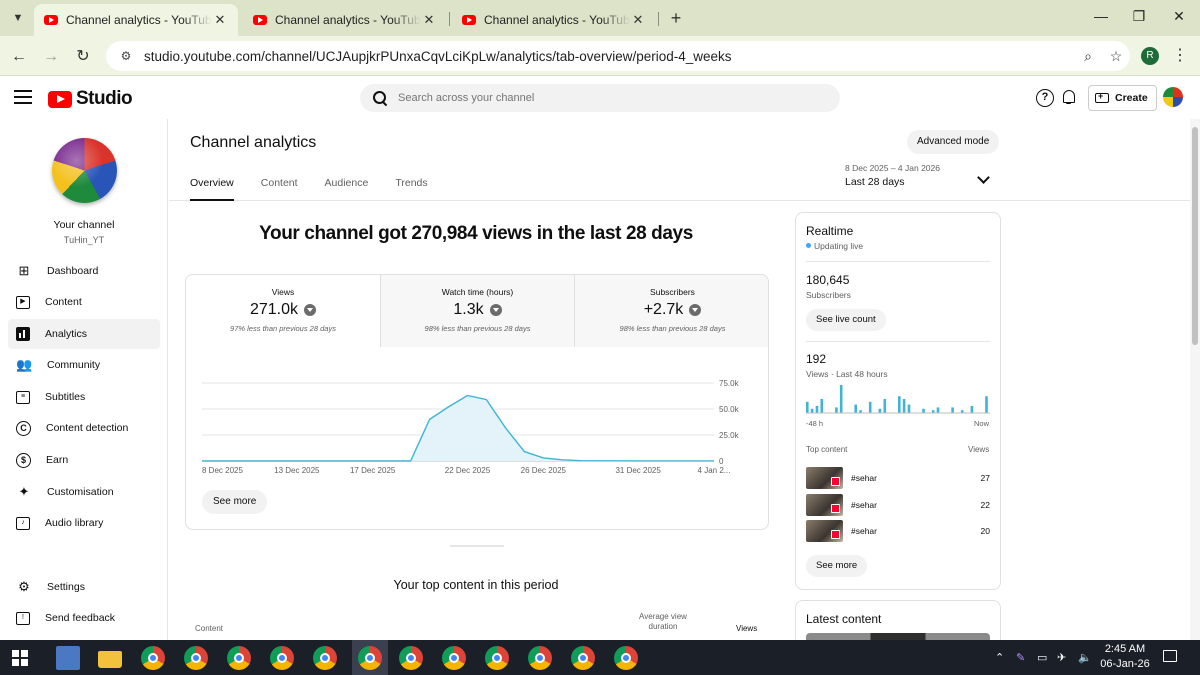 This screenshot has width=1200, height=675. I want to click on chrome-icon, so click(153, 658).